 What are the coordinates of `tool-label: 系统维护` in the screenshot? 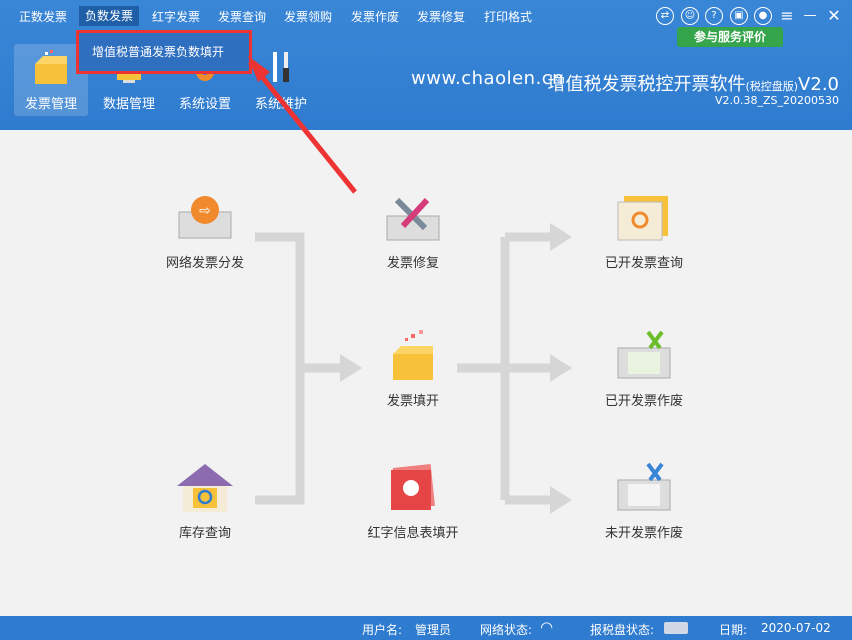 It's located at (280, 104).